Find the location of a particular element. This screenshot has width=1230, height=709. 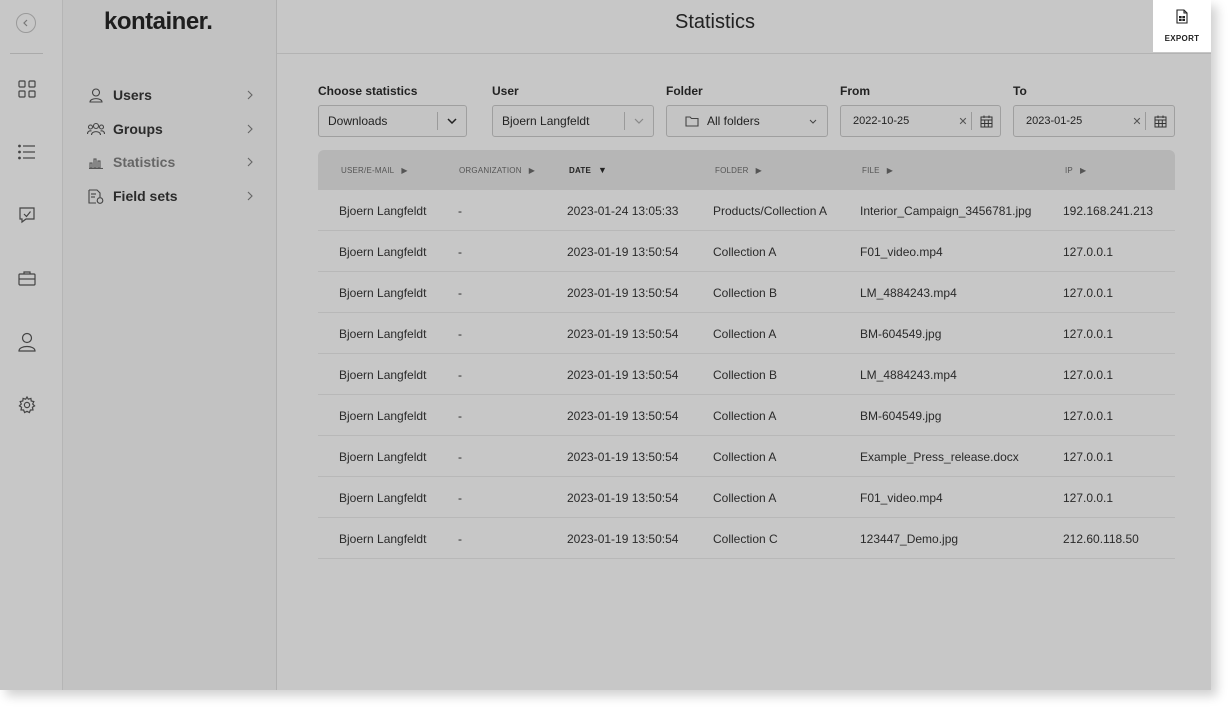

grid-icon is located at coordinates (27, 89).